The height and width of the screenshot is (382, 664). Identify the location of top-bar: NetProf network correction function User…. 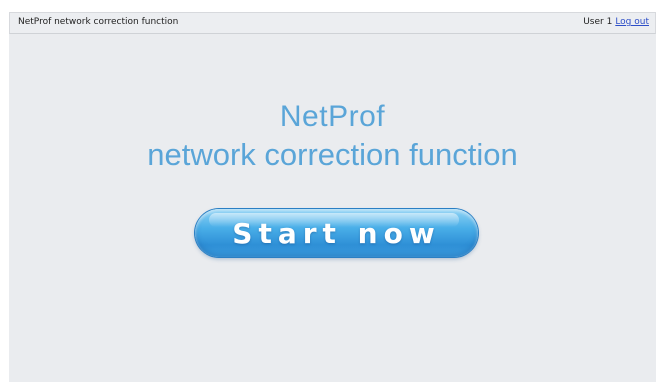
(332, 23).